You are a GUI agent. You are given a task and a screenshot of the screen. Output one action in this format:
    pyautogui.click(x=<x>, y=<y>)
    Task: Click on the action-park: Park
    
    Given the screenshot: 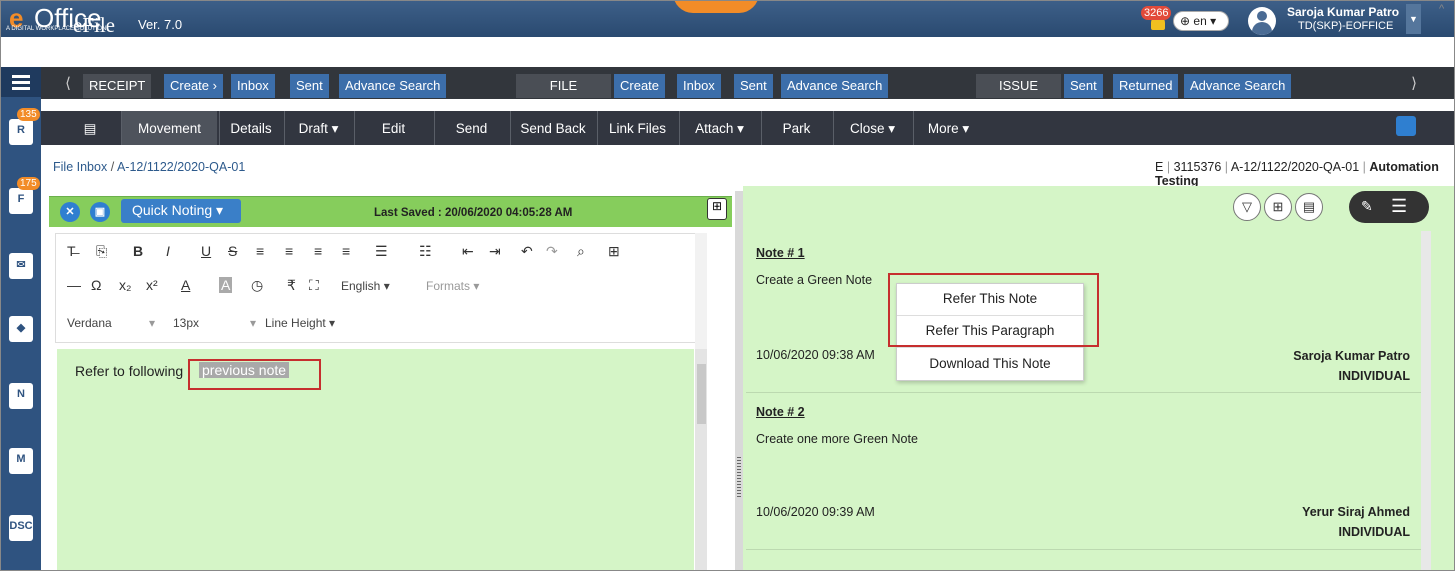 What is the action you would take?
    pyautogui.click(x=796, y=128)
    